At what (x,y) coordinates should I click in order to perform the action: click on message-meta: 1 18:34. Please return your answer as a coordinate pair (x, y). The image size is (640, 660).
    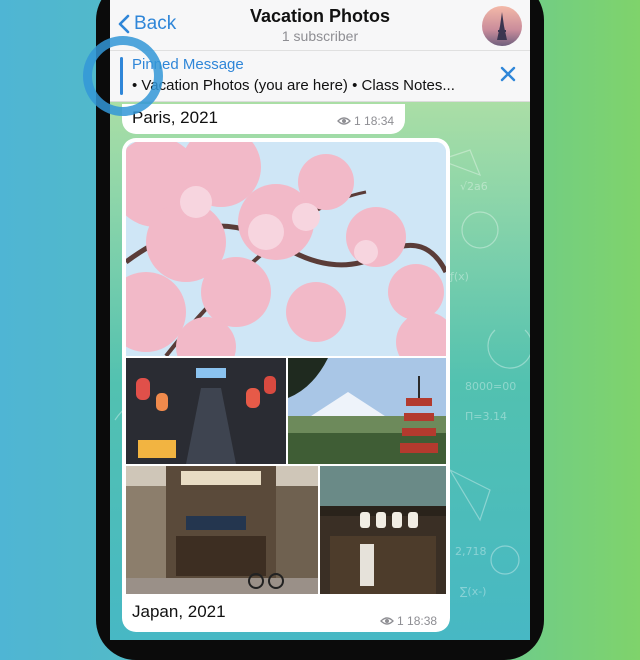
    Looking at the image, I should click on (365, 121).